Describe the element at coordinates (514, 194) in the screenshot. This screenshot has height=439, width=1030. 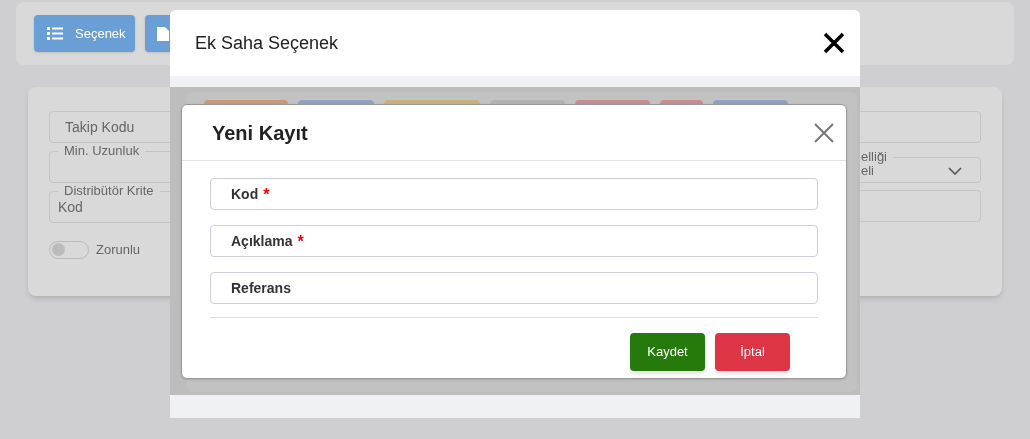
I see `input-field: Kod *` at that location.